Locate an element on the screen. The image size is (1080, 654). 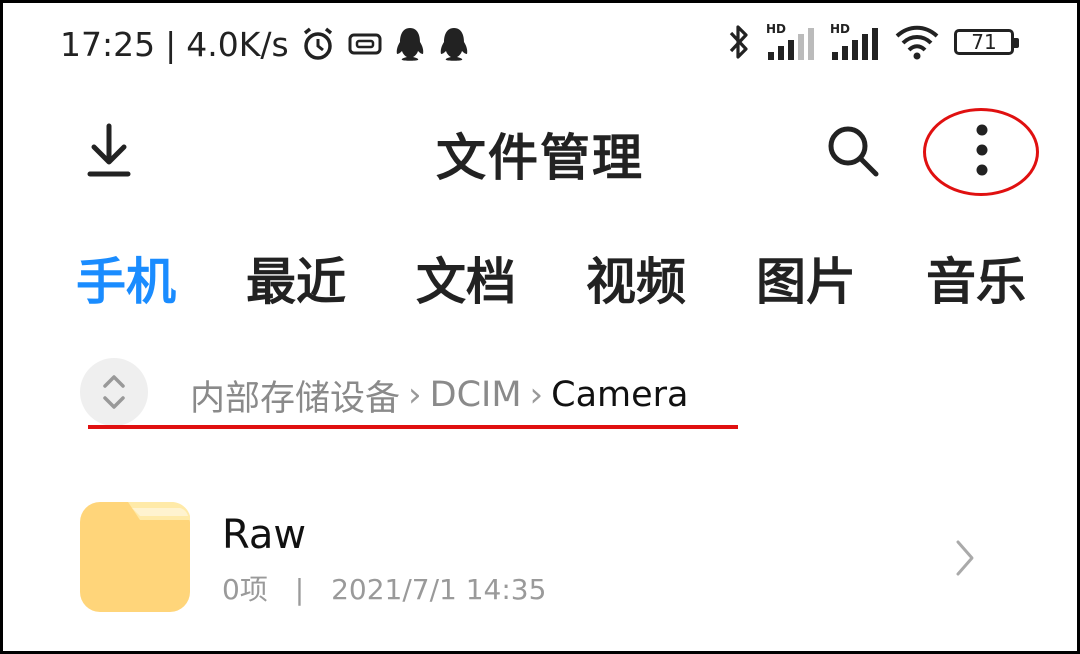
tab-videos: 视频 is located at coordinates (636, 277).